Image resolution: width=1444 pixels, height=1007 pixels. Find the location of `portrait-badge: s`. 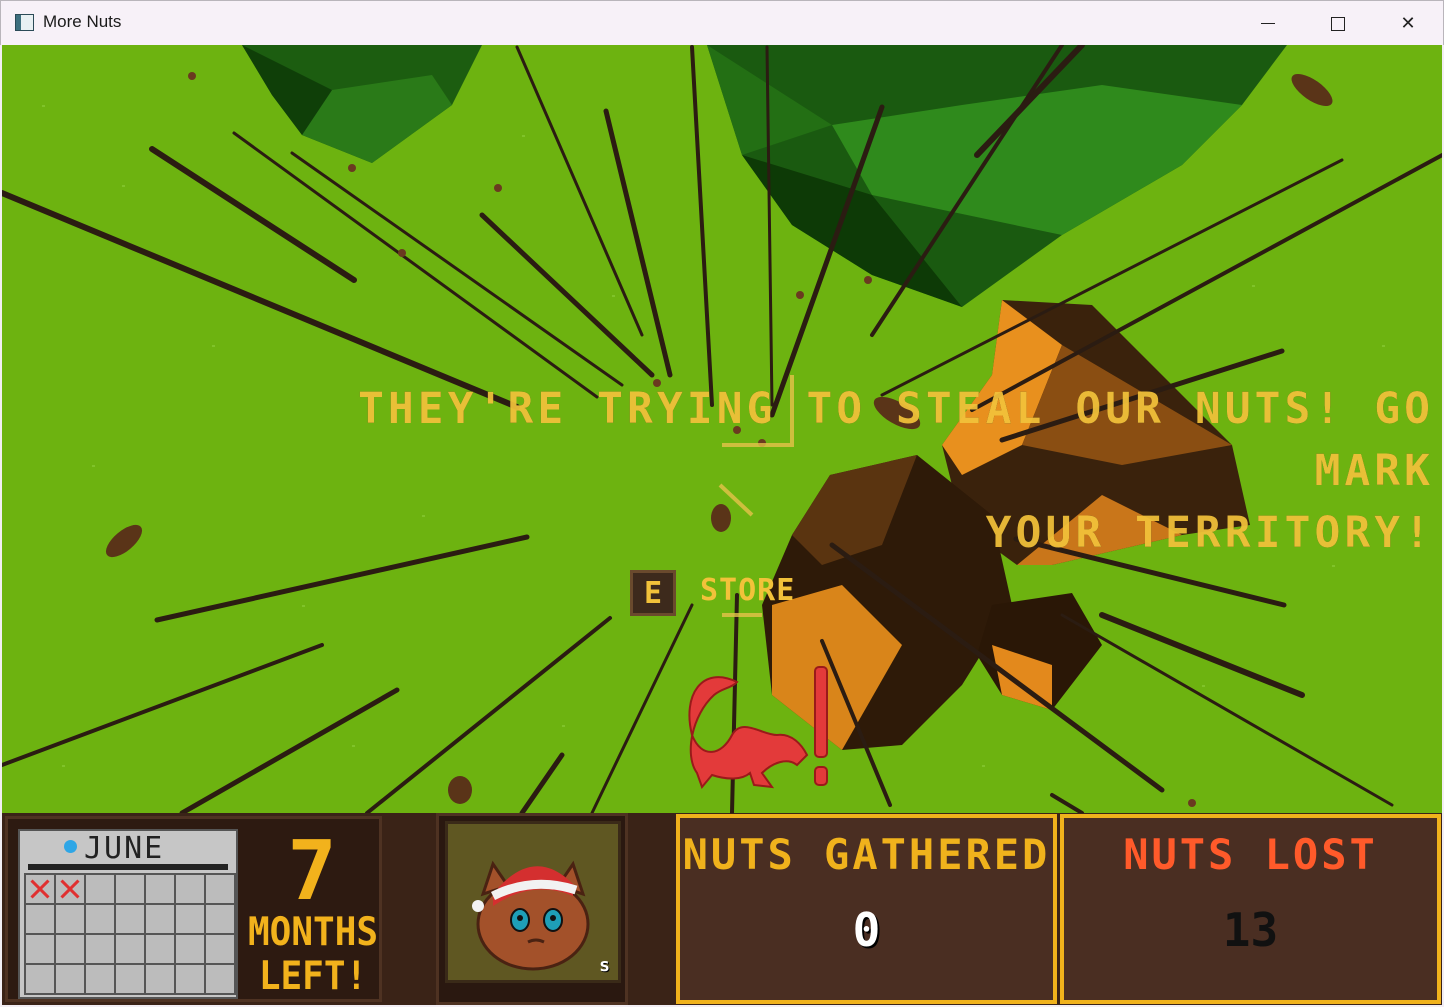

portrait-badge: s is located at coordinates (604, 965).